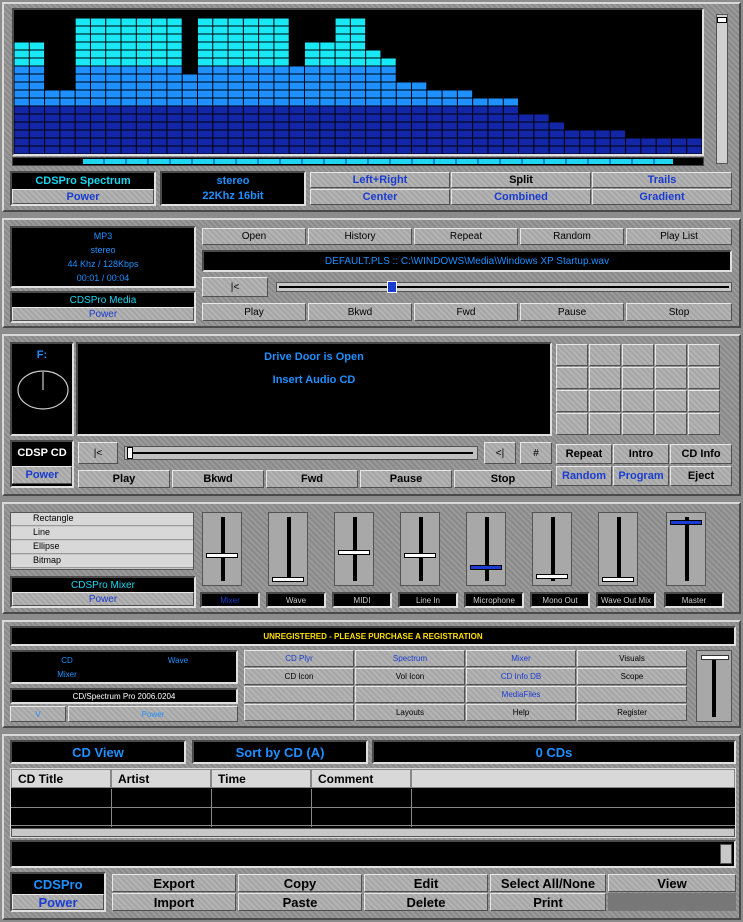 Image resolution: width=743 pixels, height=922 pixels. What do you see at coordinates (641, 476) in the screenshot?
I see `cd-program-button: Program` at bounding box center [641, 476].